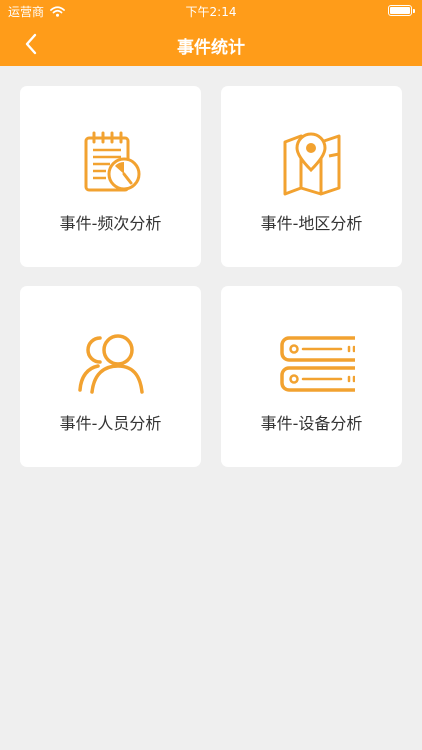 The width and height of the screenshot is (422, 750). I want to click on card-personnel-analysis: 事件-人员分析, so click(110, 376).